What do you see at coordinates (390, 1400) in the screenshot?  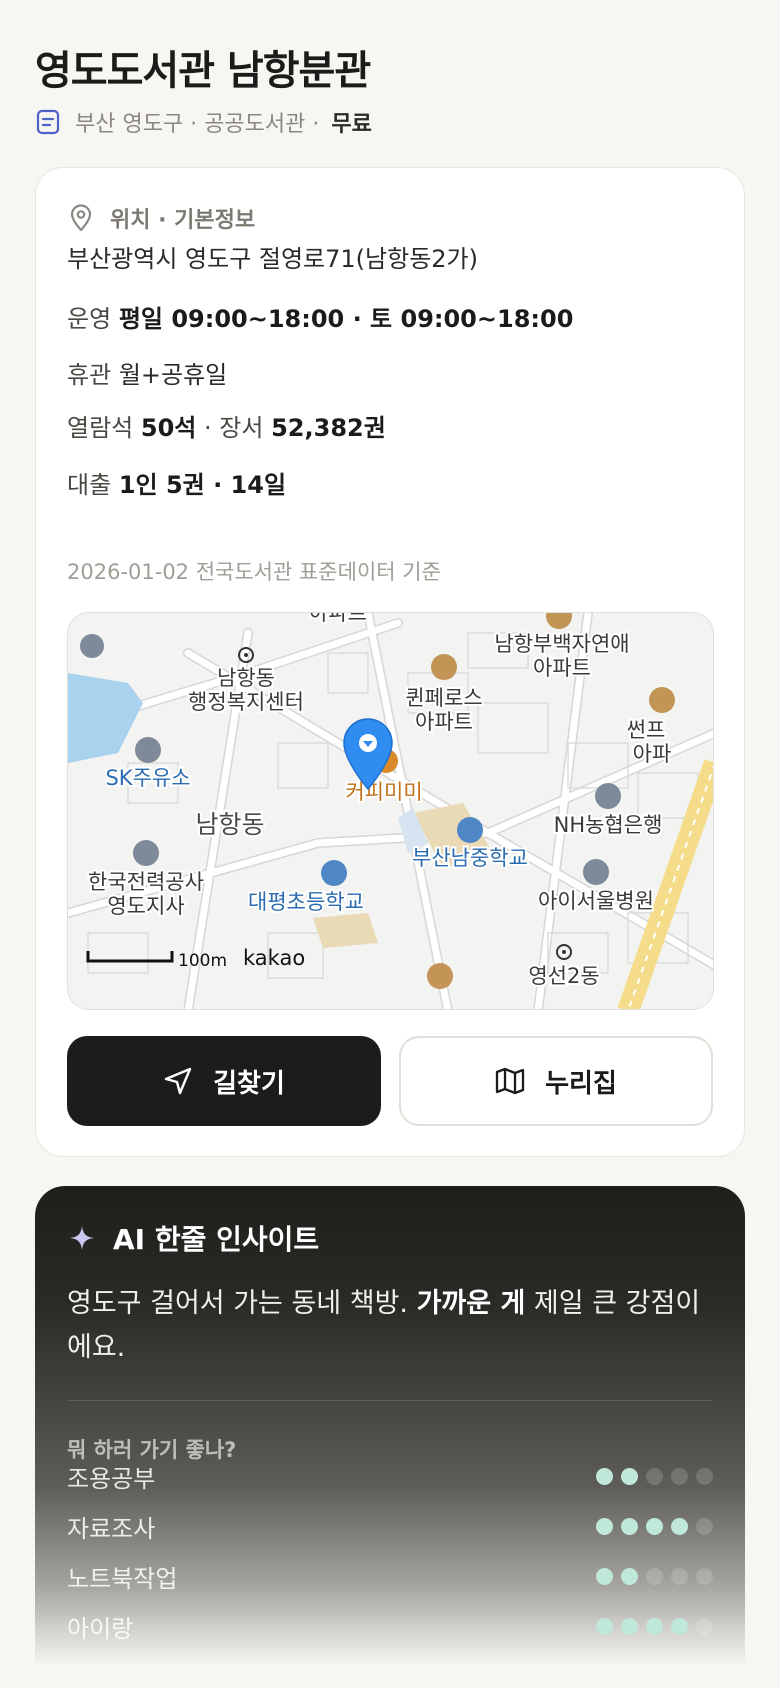 I see `divider` at bounding box center [390, 1400].